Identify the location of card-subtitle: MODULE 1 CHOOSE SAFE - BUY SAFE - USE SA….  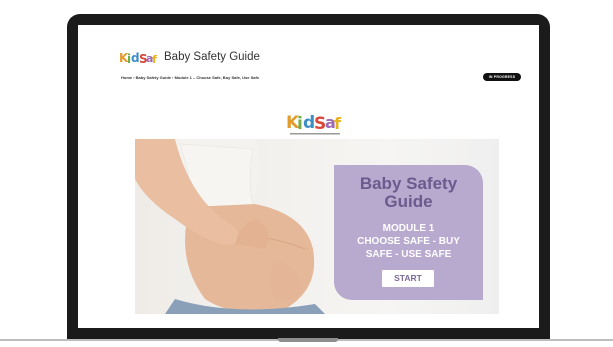
(408, 241).